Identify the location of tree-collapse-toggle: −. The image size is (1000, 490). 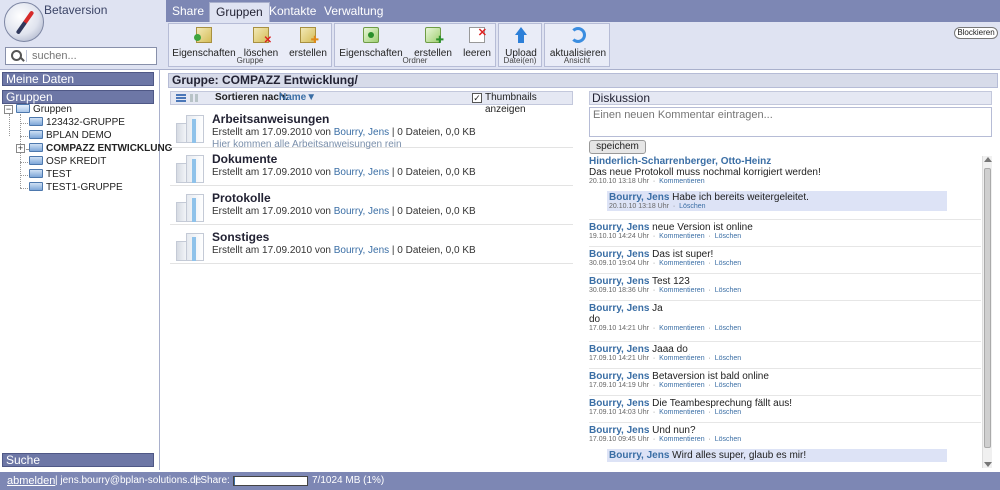
(8, 109).